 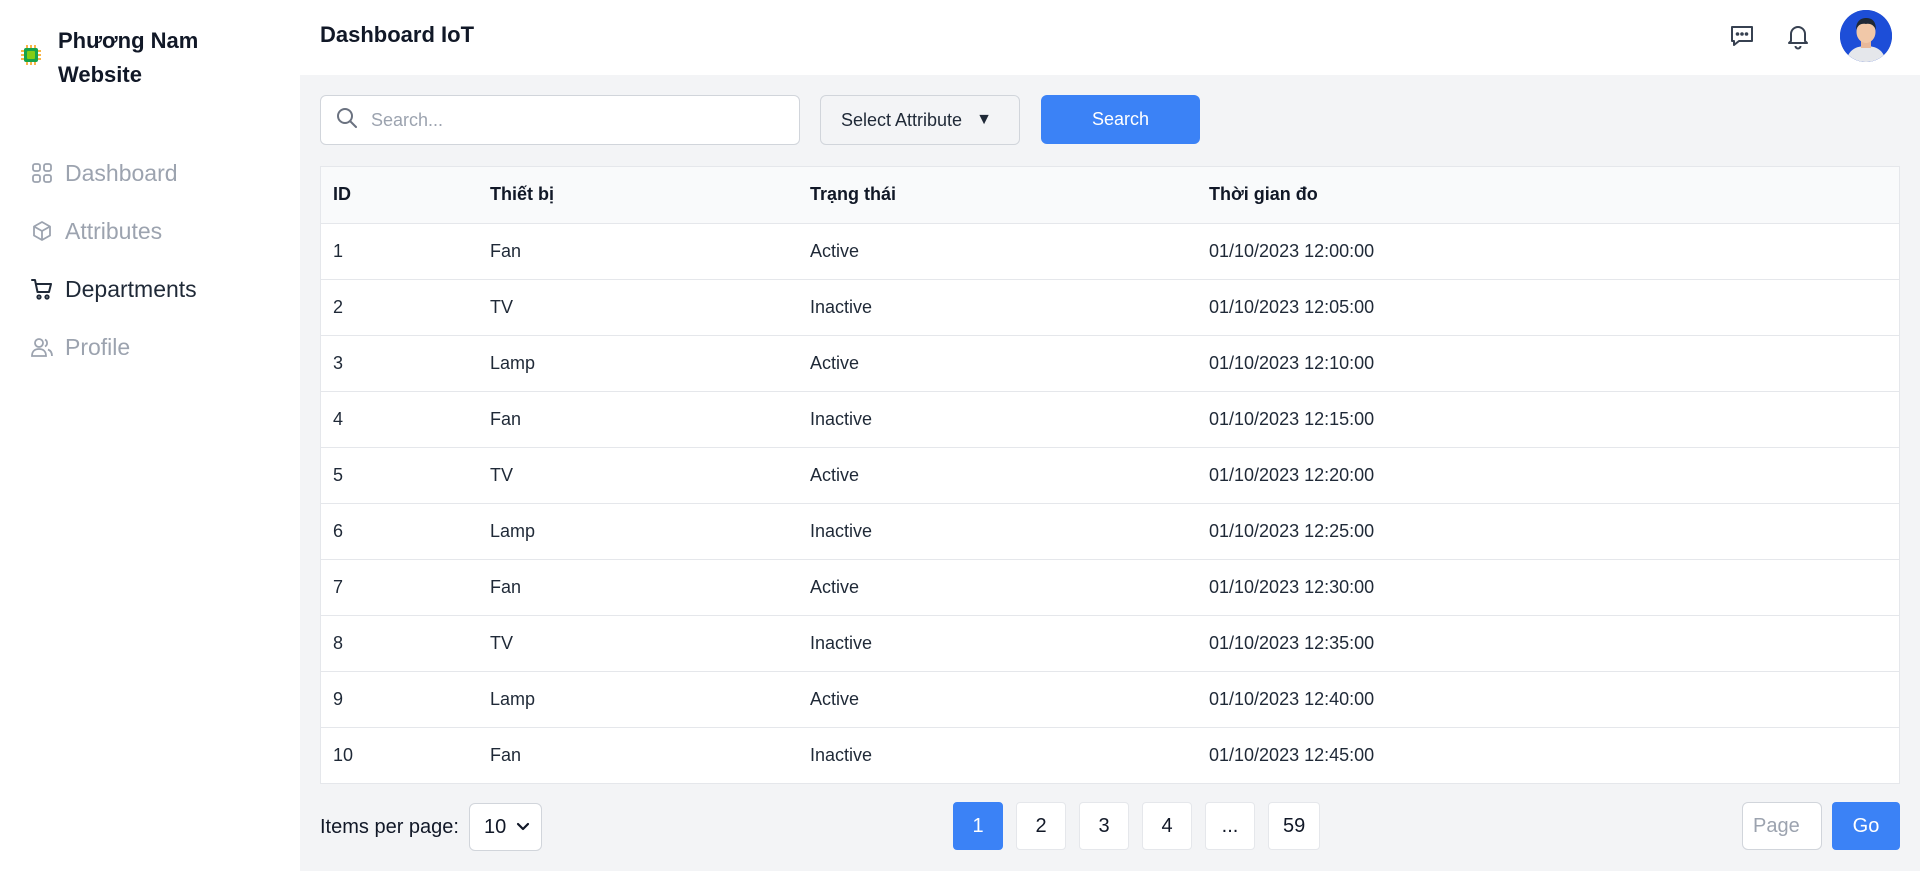 I want to click on chip-icon, so click(x=34, y=58).